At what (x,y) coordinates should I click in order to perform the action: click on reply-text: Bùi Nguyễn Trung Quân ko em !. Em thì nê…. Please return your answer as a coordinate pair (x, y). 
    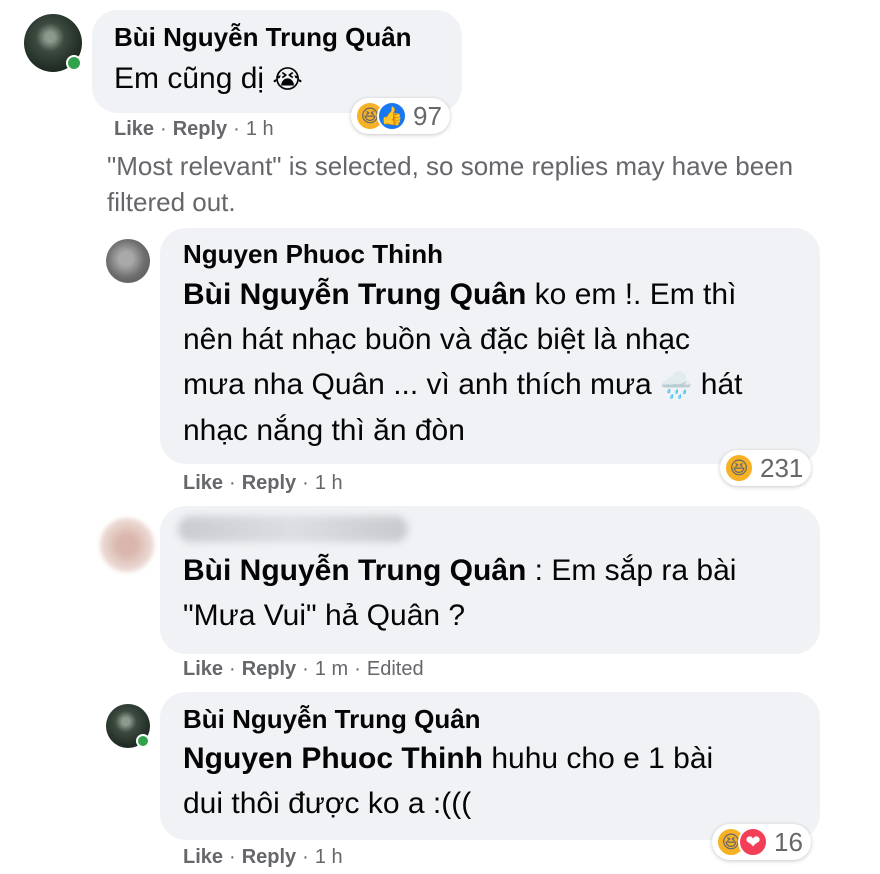
    Looking at the image, I should click on (463, 362).